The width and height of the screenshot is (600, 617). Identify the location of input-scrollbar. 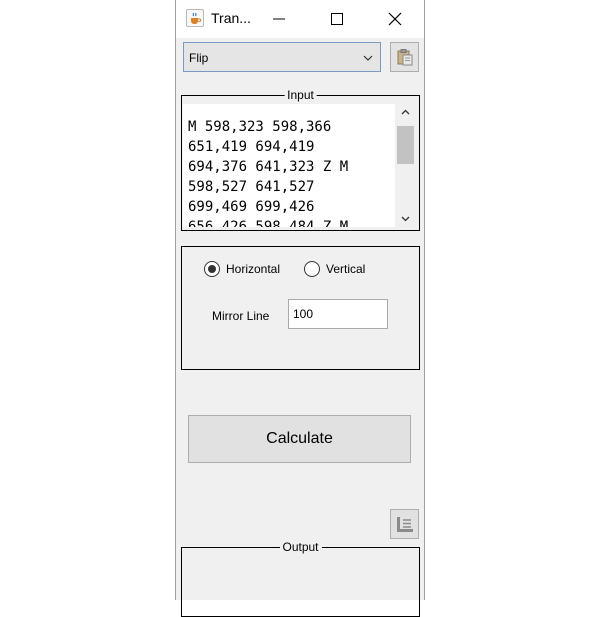
(405, 165).